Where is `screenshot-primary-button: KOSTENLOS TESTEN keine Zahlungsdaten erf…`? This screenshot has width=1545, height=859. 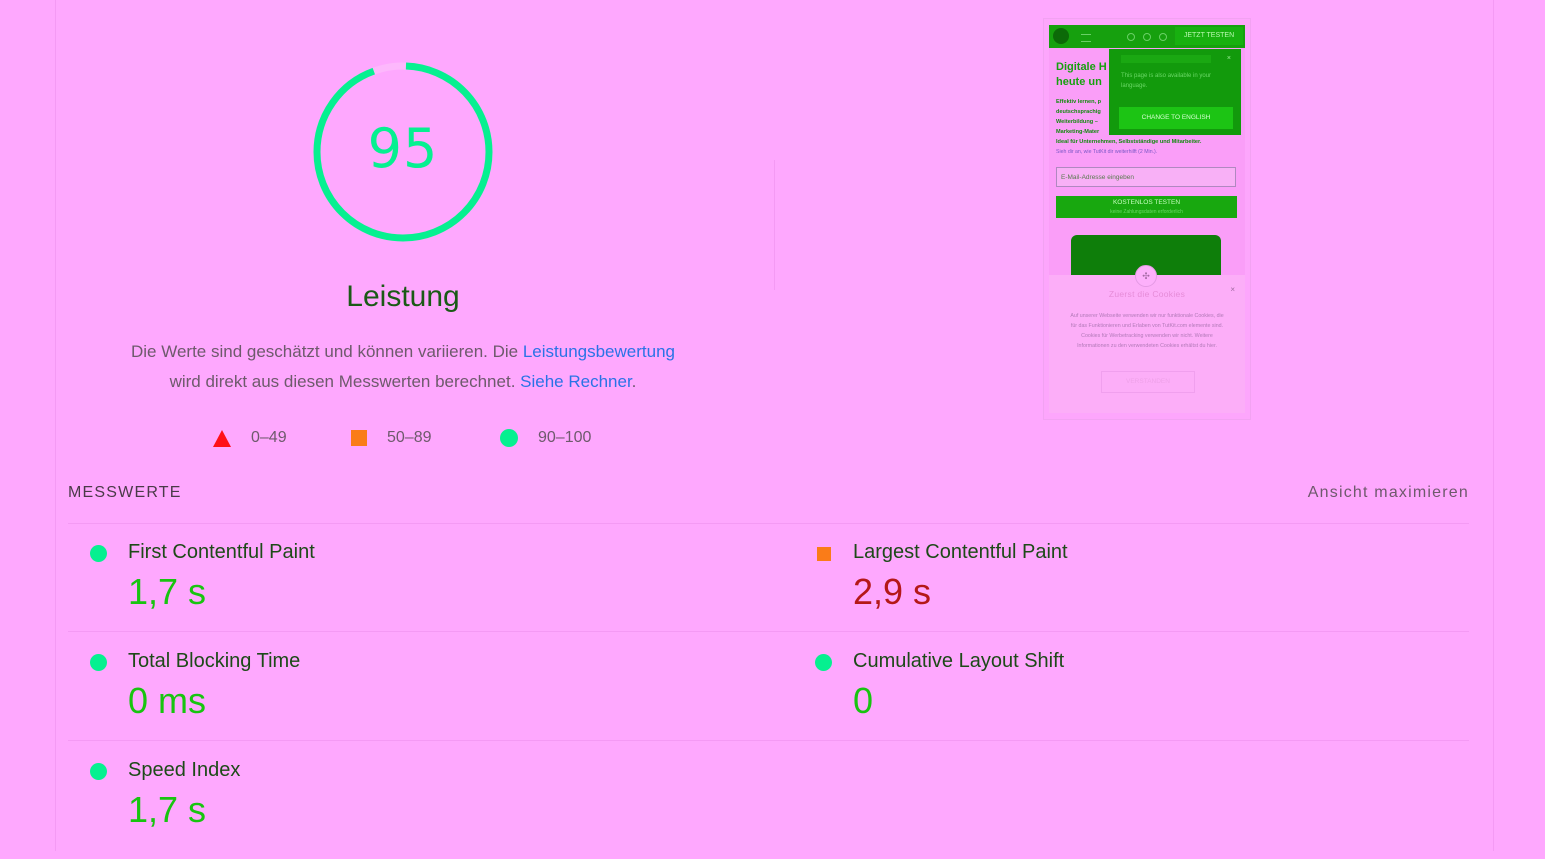
screenshot-primary-button: KOSTENLOS TESTEN keine Zahlungsdaten erf… is located at coordinates (1146, 207).